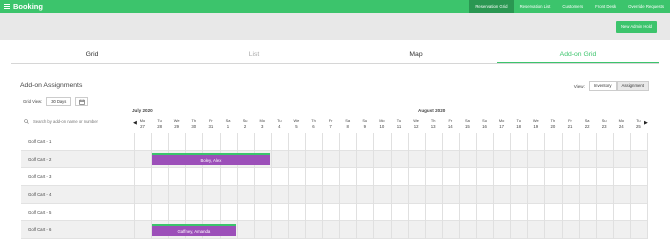  Describe the element at coordinates (450, 126) in the screenshot. I see `day-number: 14` at that location.